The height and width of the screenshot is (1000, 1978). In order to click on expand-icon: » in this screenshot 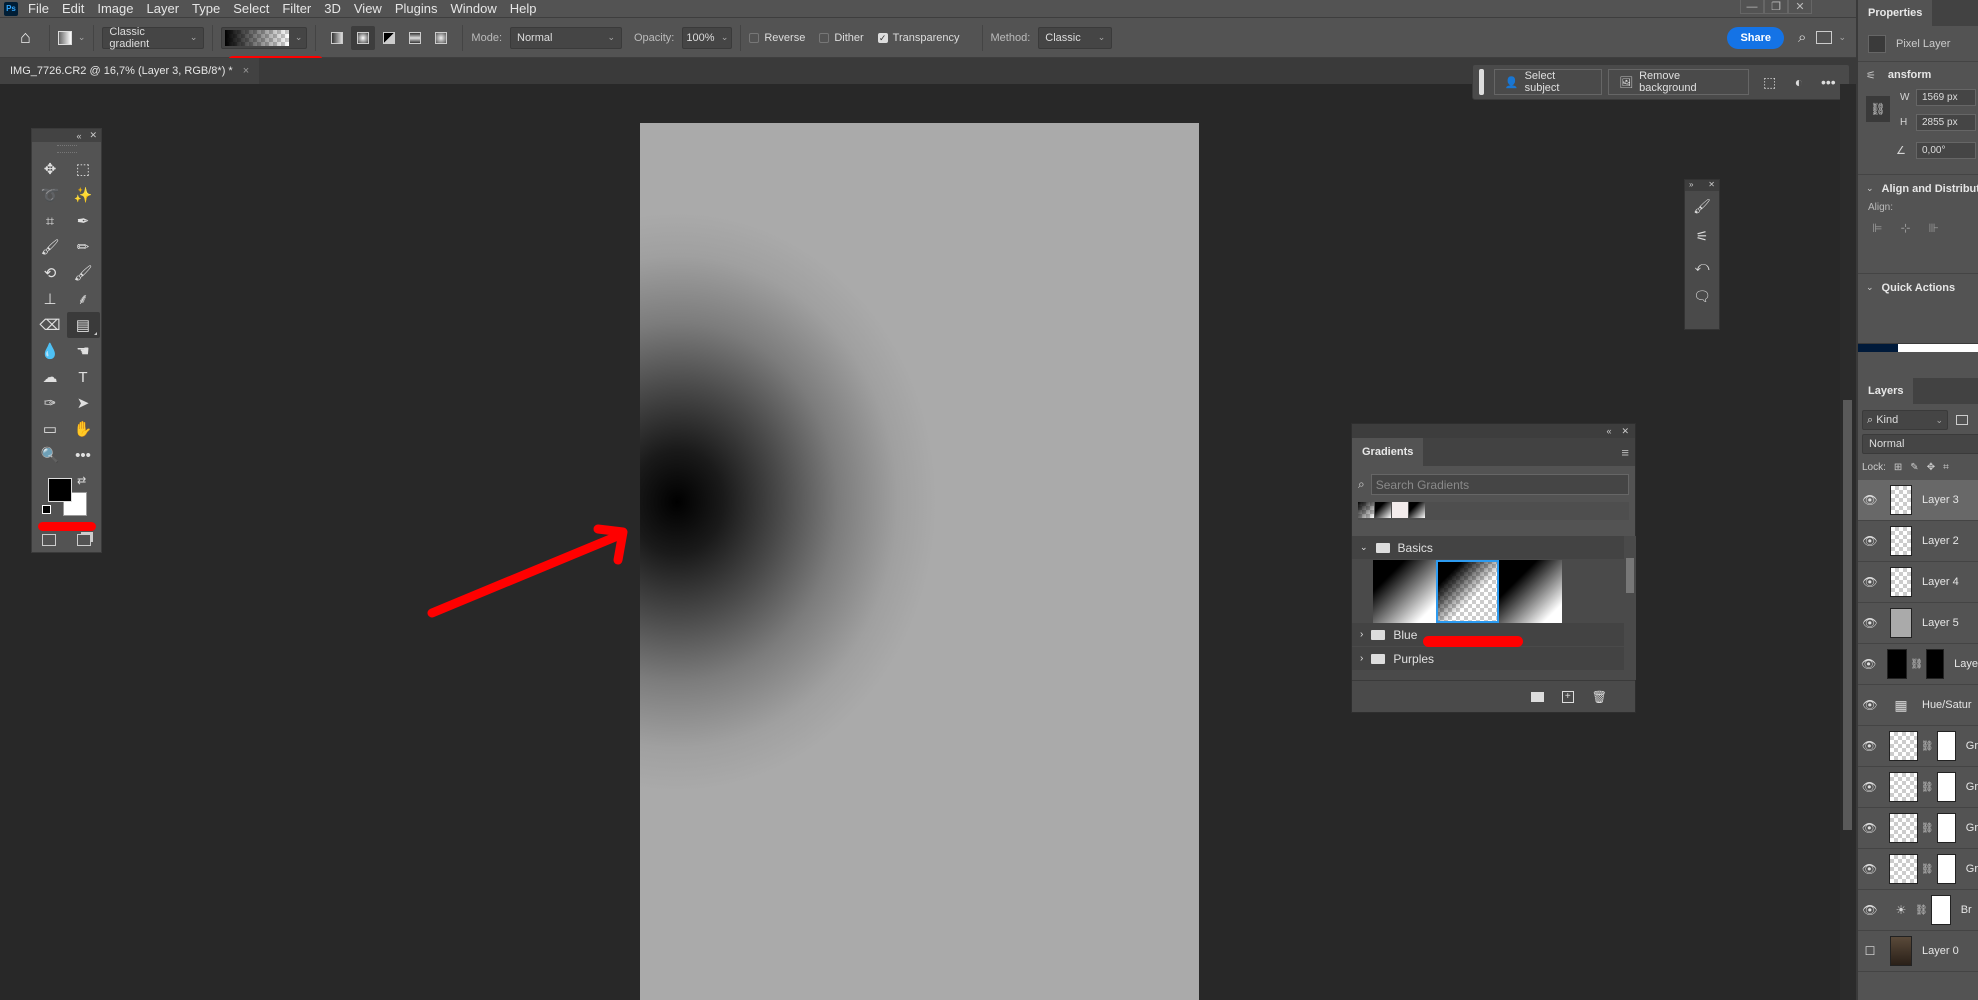, I will do `click(1691, 185)`.